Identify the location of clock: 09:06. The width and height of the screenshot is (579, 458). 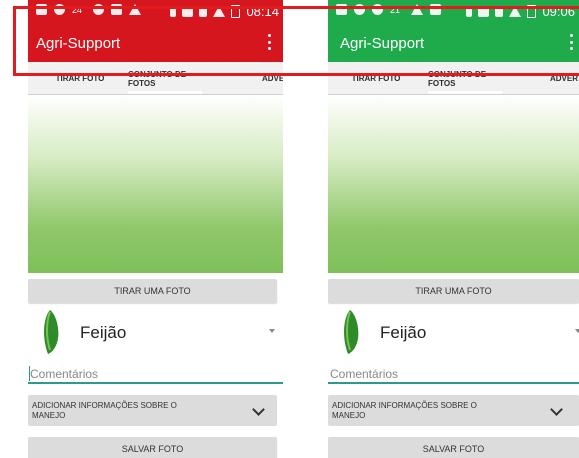
(558, 11).